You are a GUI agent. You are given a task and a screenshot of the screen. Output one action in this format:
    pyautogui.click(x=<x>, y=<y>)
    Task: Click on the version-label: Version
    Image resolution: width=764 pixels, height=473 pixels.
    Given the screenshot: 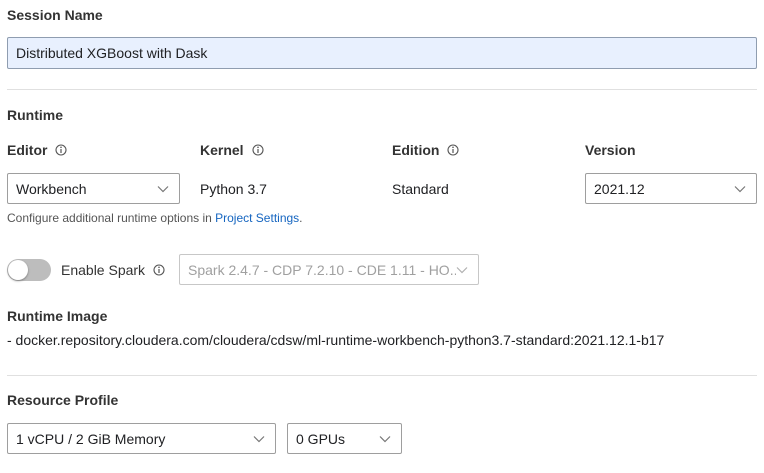 What is the action you would take?
    pyautogui.click(x=610, y=150)
    